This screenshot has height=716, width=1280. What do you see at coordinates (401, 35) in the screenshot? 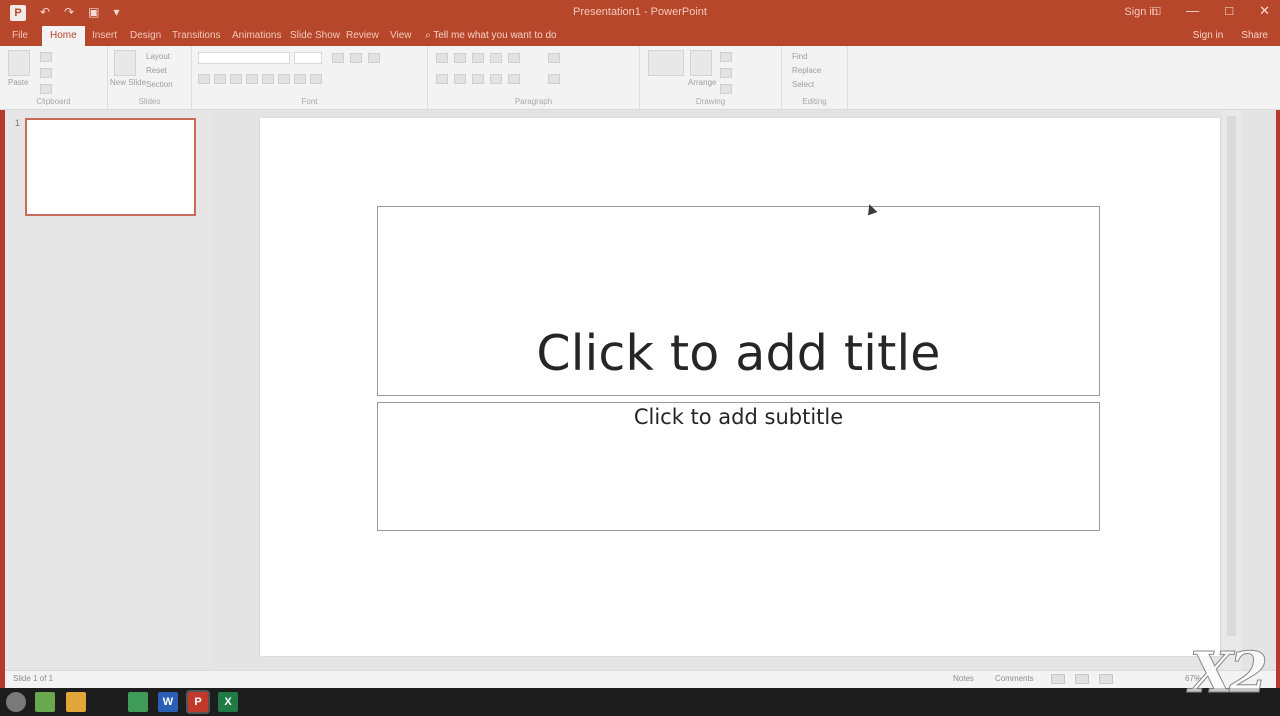
I see `tab-view: View` at bounding box center [401, 35].